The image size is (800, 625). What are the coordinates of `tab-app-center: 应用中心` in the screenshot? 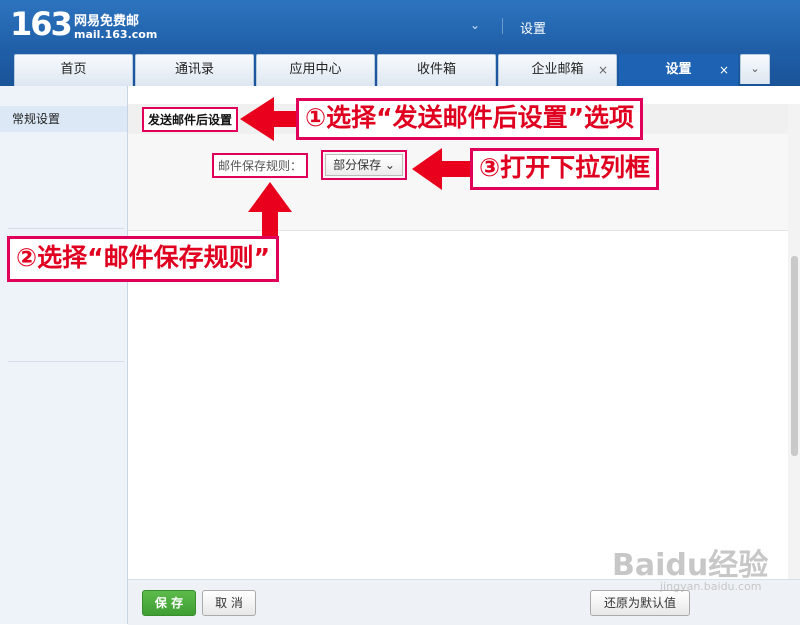 It's located at (315, 70).